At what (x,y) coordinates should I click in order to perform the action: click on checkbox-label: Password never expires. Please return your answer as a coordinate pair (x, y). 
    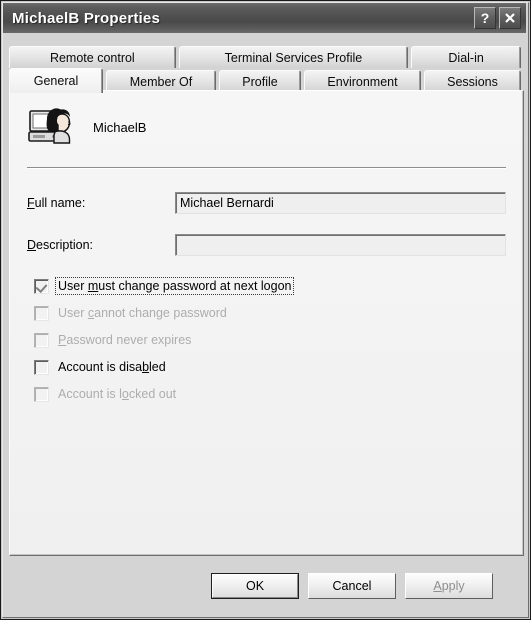
    Looking at the image, I should click on (124, 340).